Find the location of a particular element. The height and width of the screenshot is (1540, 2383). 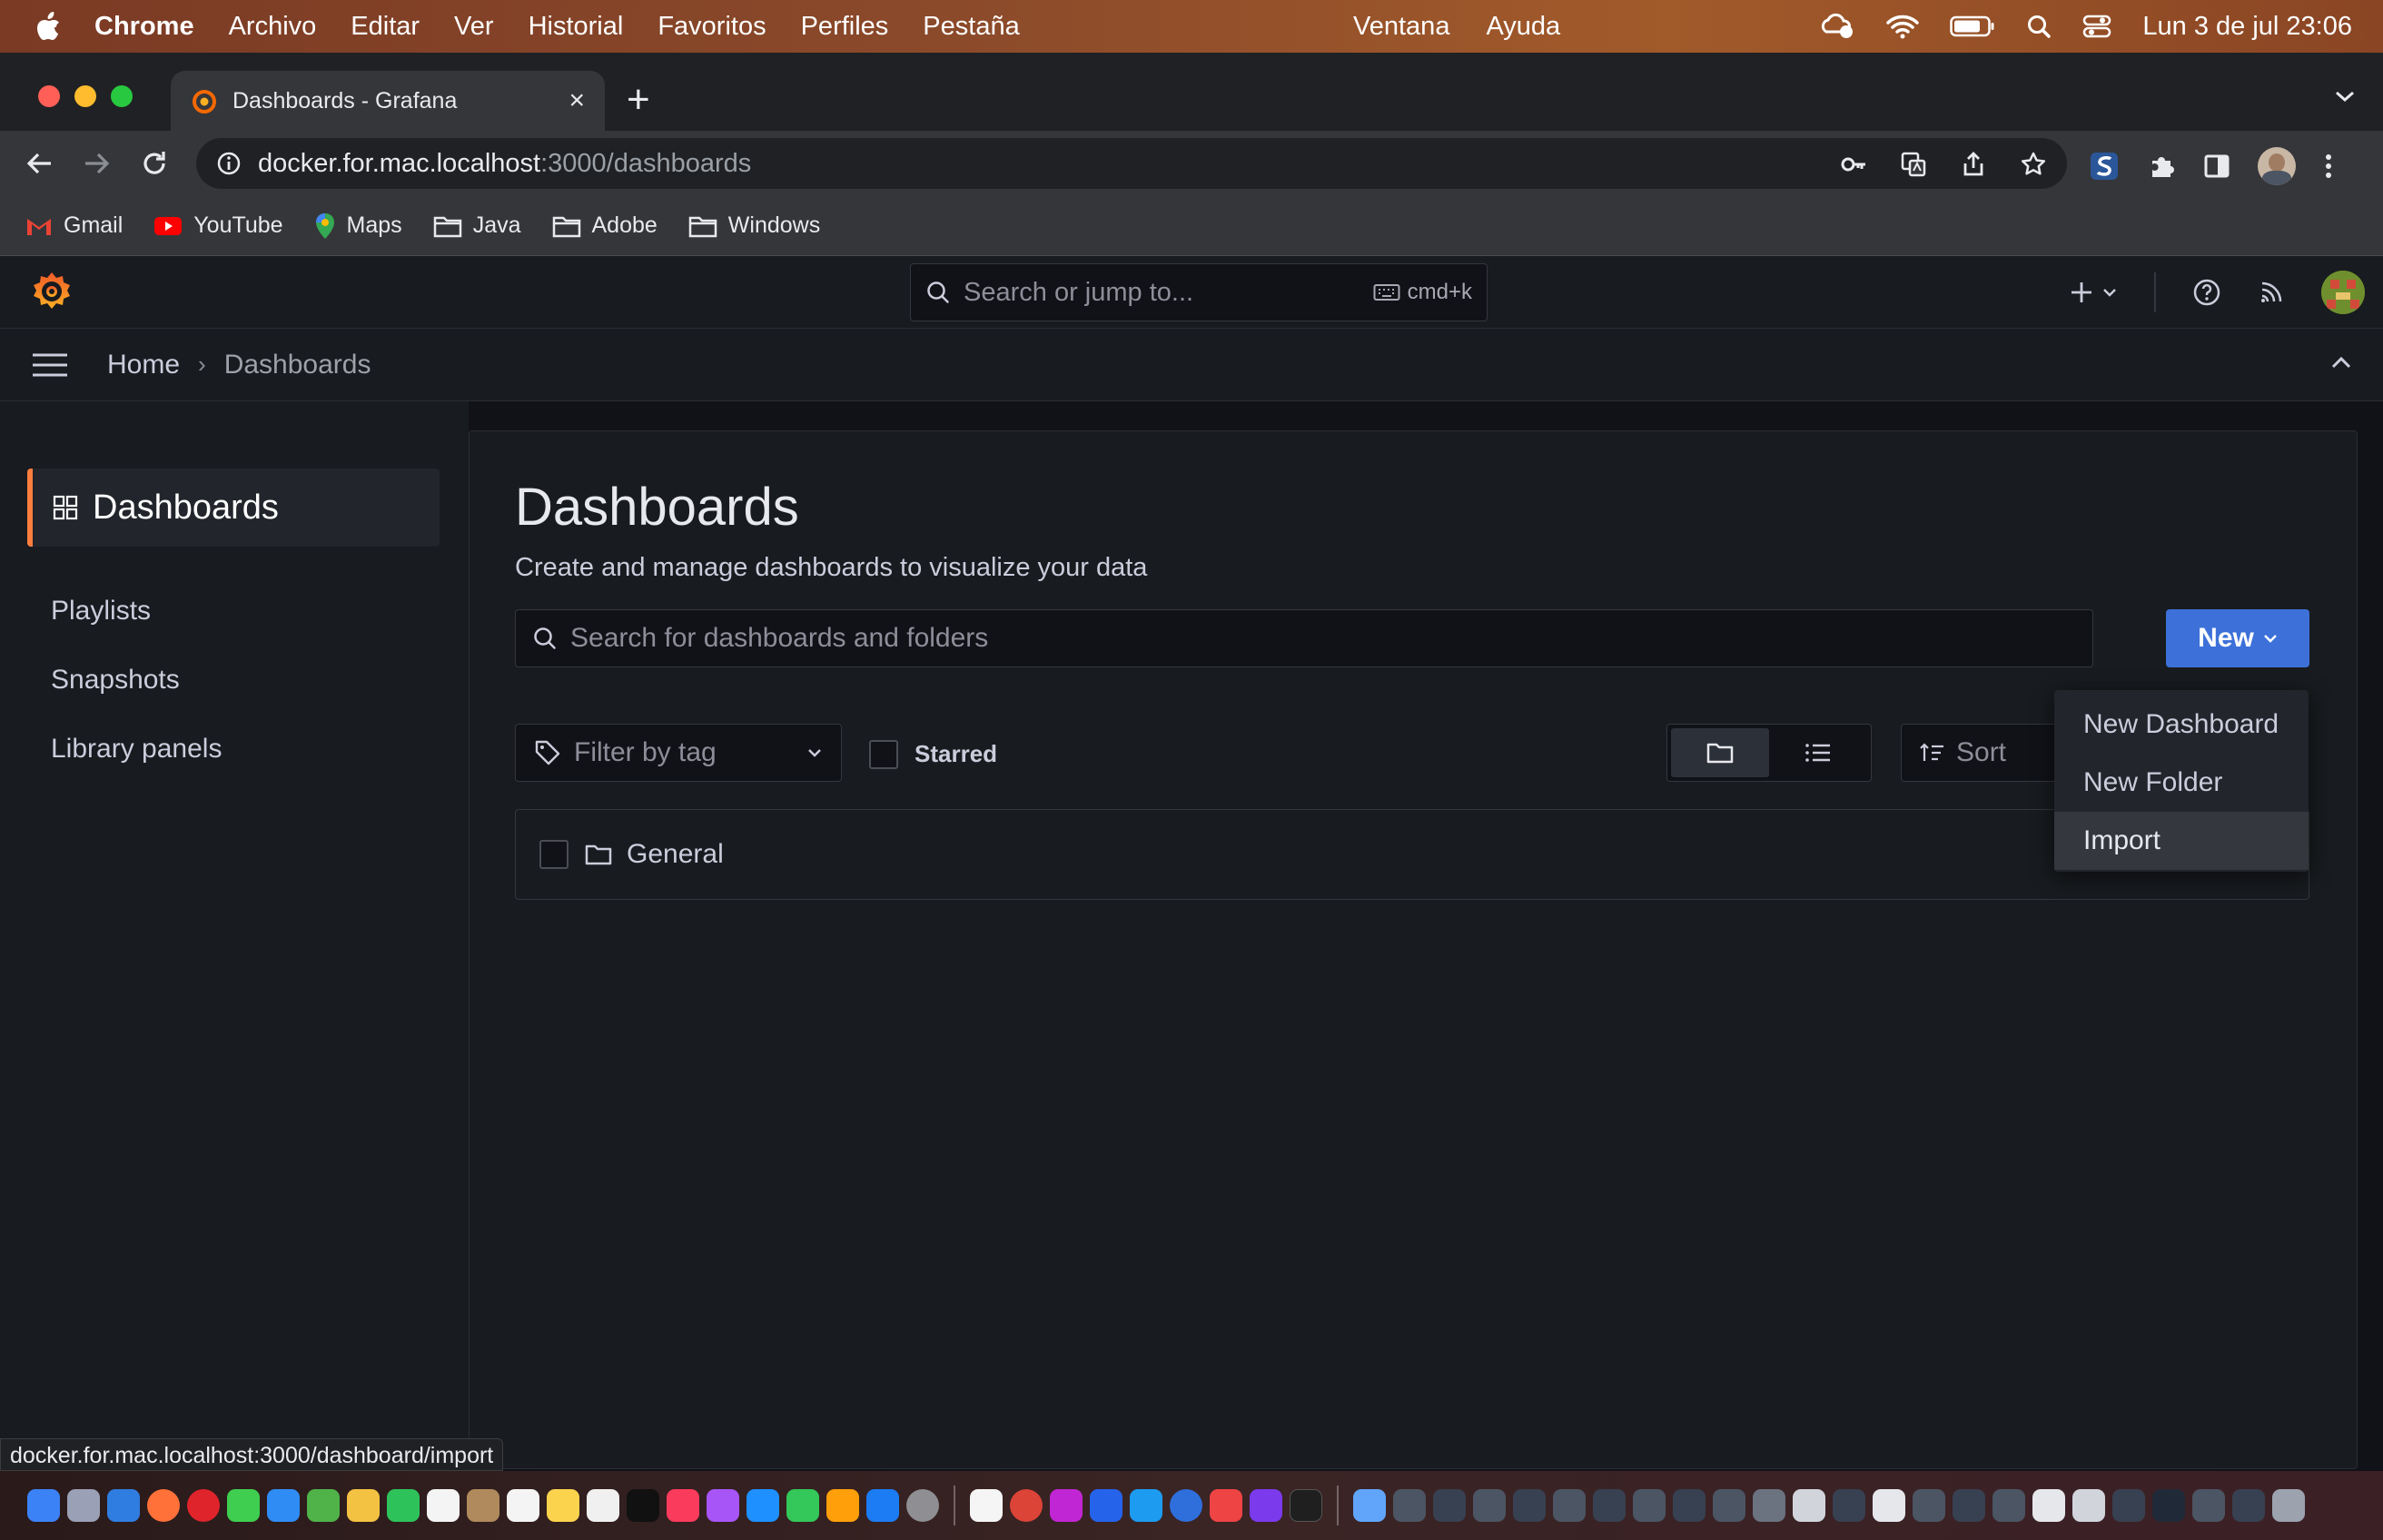

new-button: New is located at coordinates (2237, 638).